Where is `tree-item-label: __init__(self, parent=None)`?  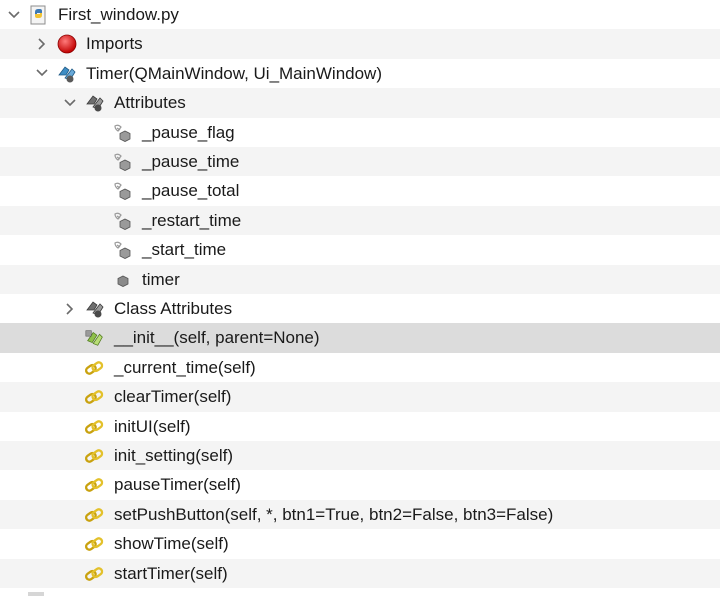 tree-item-label: __init__(self, parent=None) is located at coordinates (217, 338).